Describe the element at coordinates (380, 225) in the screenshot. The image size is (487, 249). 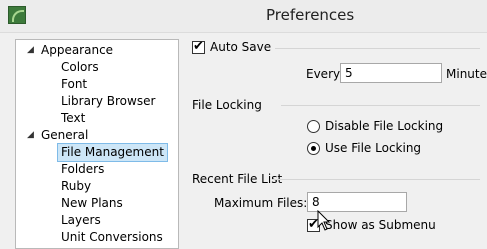
I see `show-as-submenu-label: Show as Submenu` at that location.